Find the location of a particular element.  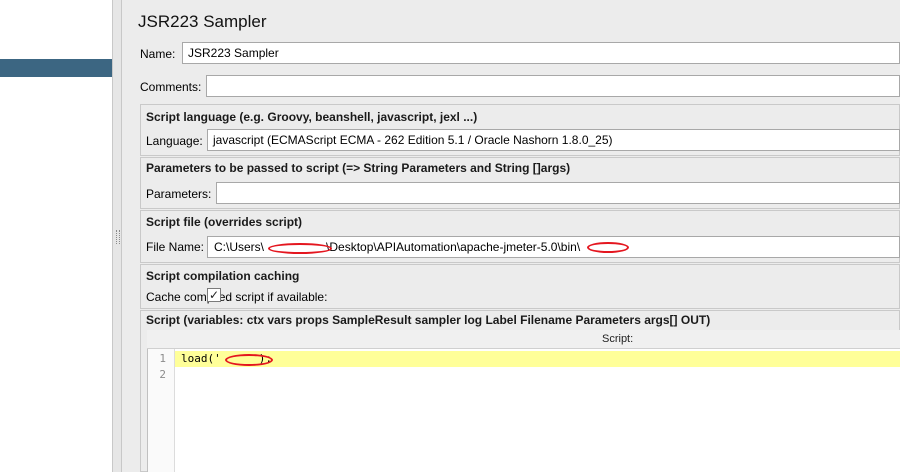

redaction-scribble-user is located at coordinates (300, 248).